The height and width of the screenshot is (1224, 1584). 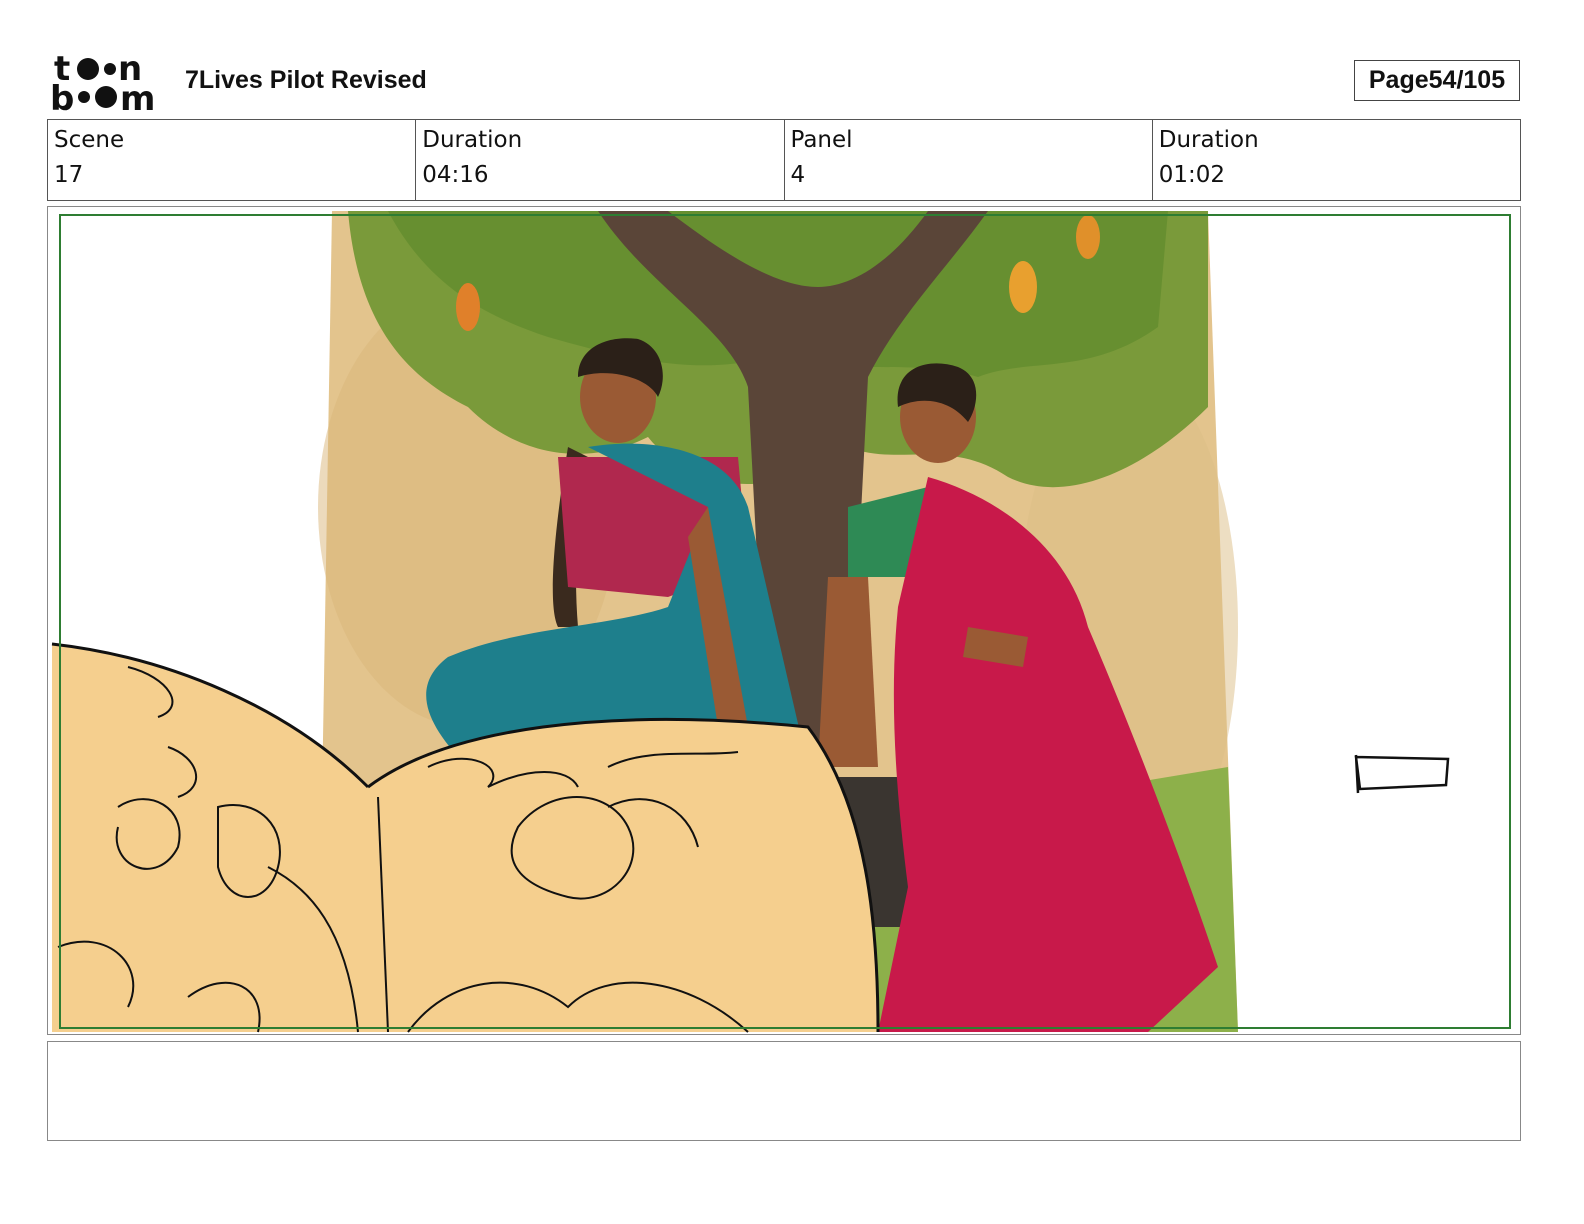 I want to click on page-indicator: Page 54/105, so click(x=1437, y=80).